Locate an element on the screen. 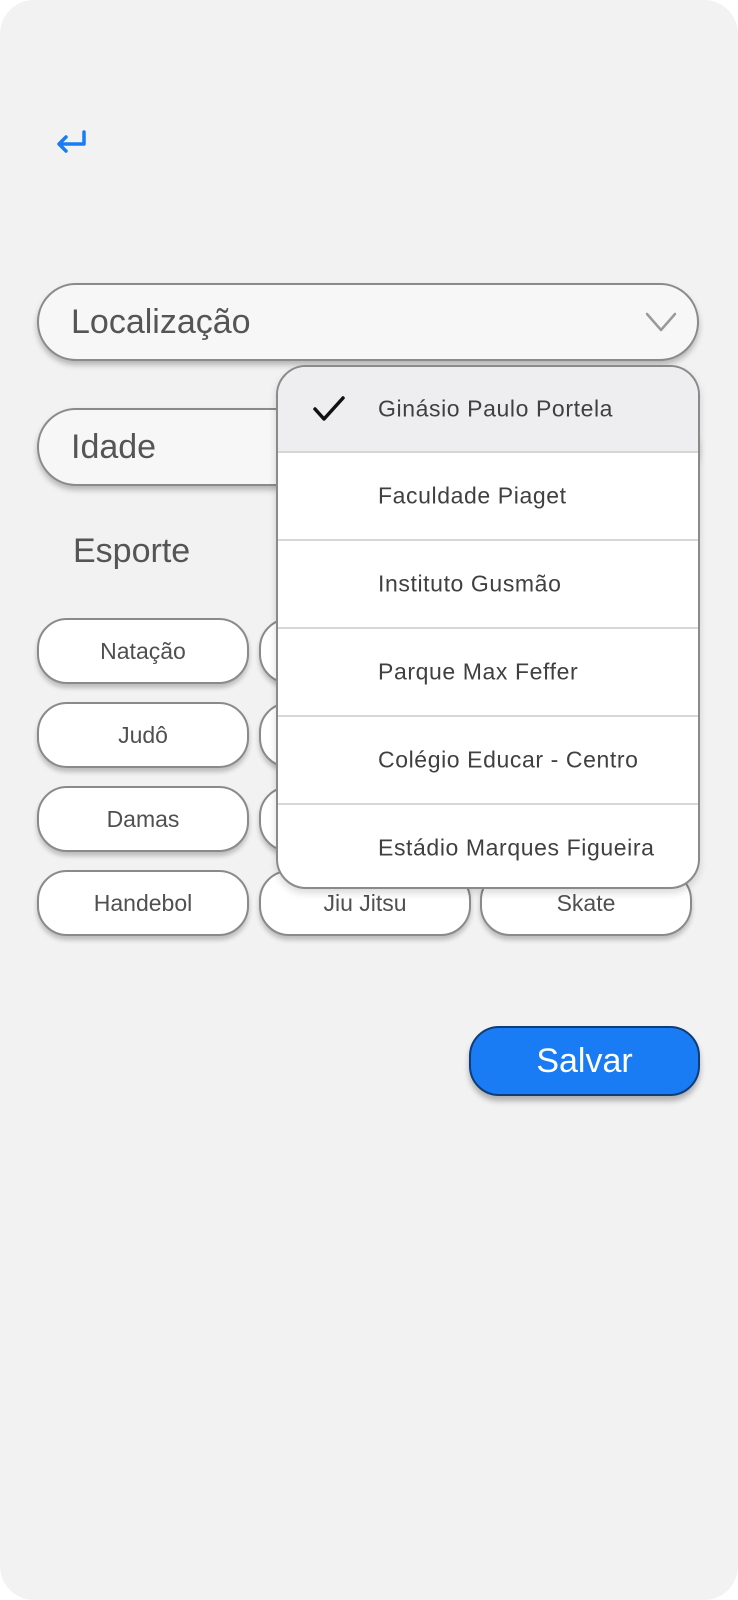 The image size is (738, 1600). location-option-label: Parque Max Feffer is located at coordinates (478, 671).